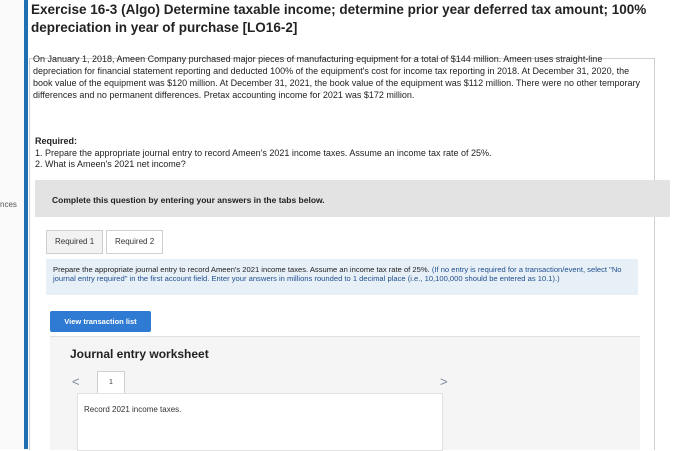 The height and width of the screenshot is (451, 700). Describe the element at coordinates (133, 409) in the screenshot. I see `record-entry-text: Record 2021 income taxes.` at that location.